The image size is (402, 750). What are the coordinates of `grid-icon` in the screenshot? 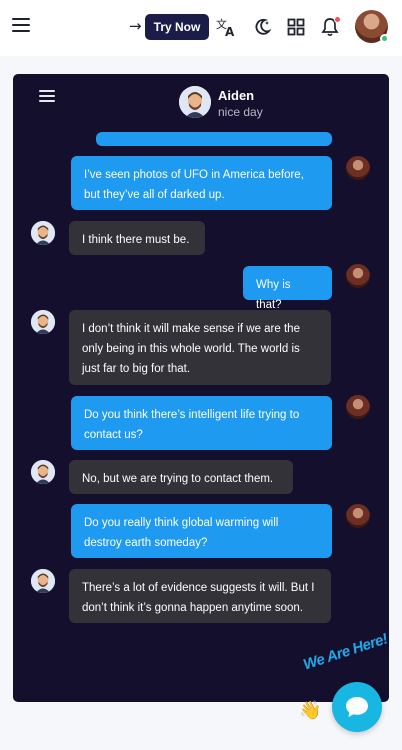 It's located at (296, 27).